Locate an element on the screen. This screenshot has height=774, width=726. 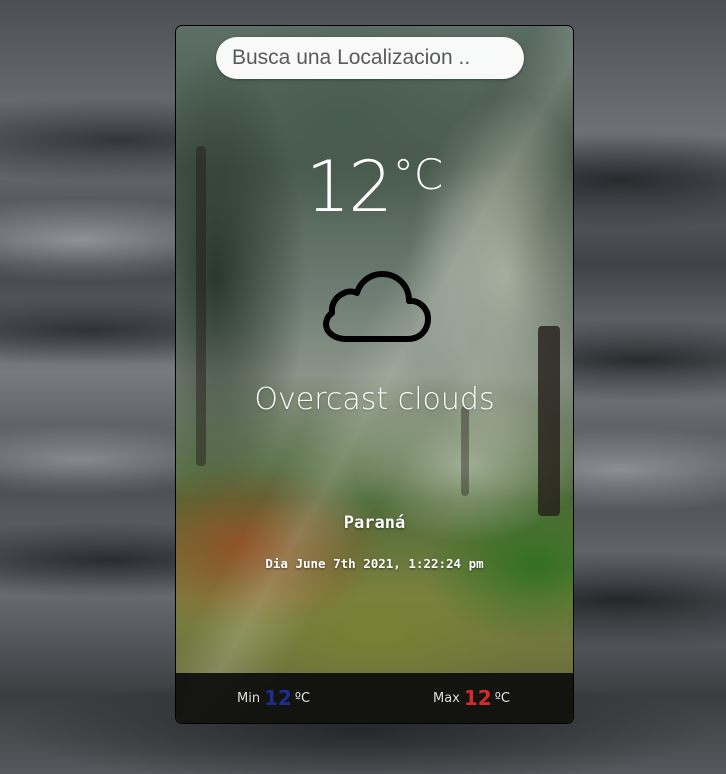
max-label: Max is located at coordinates (446, 698).